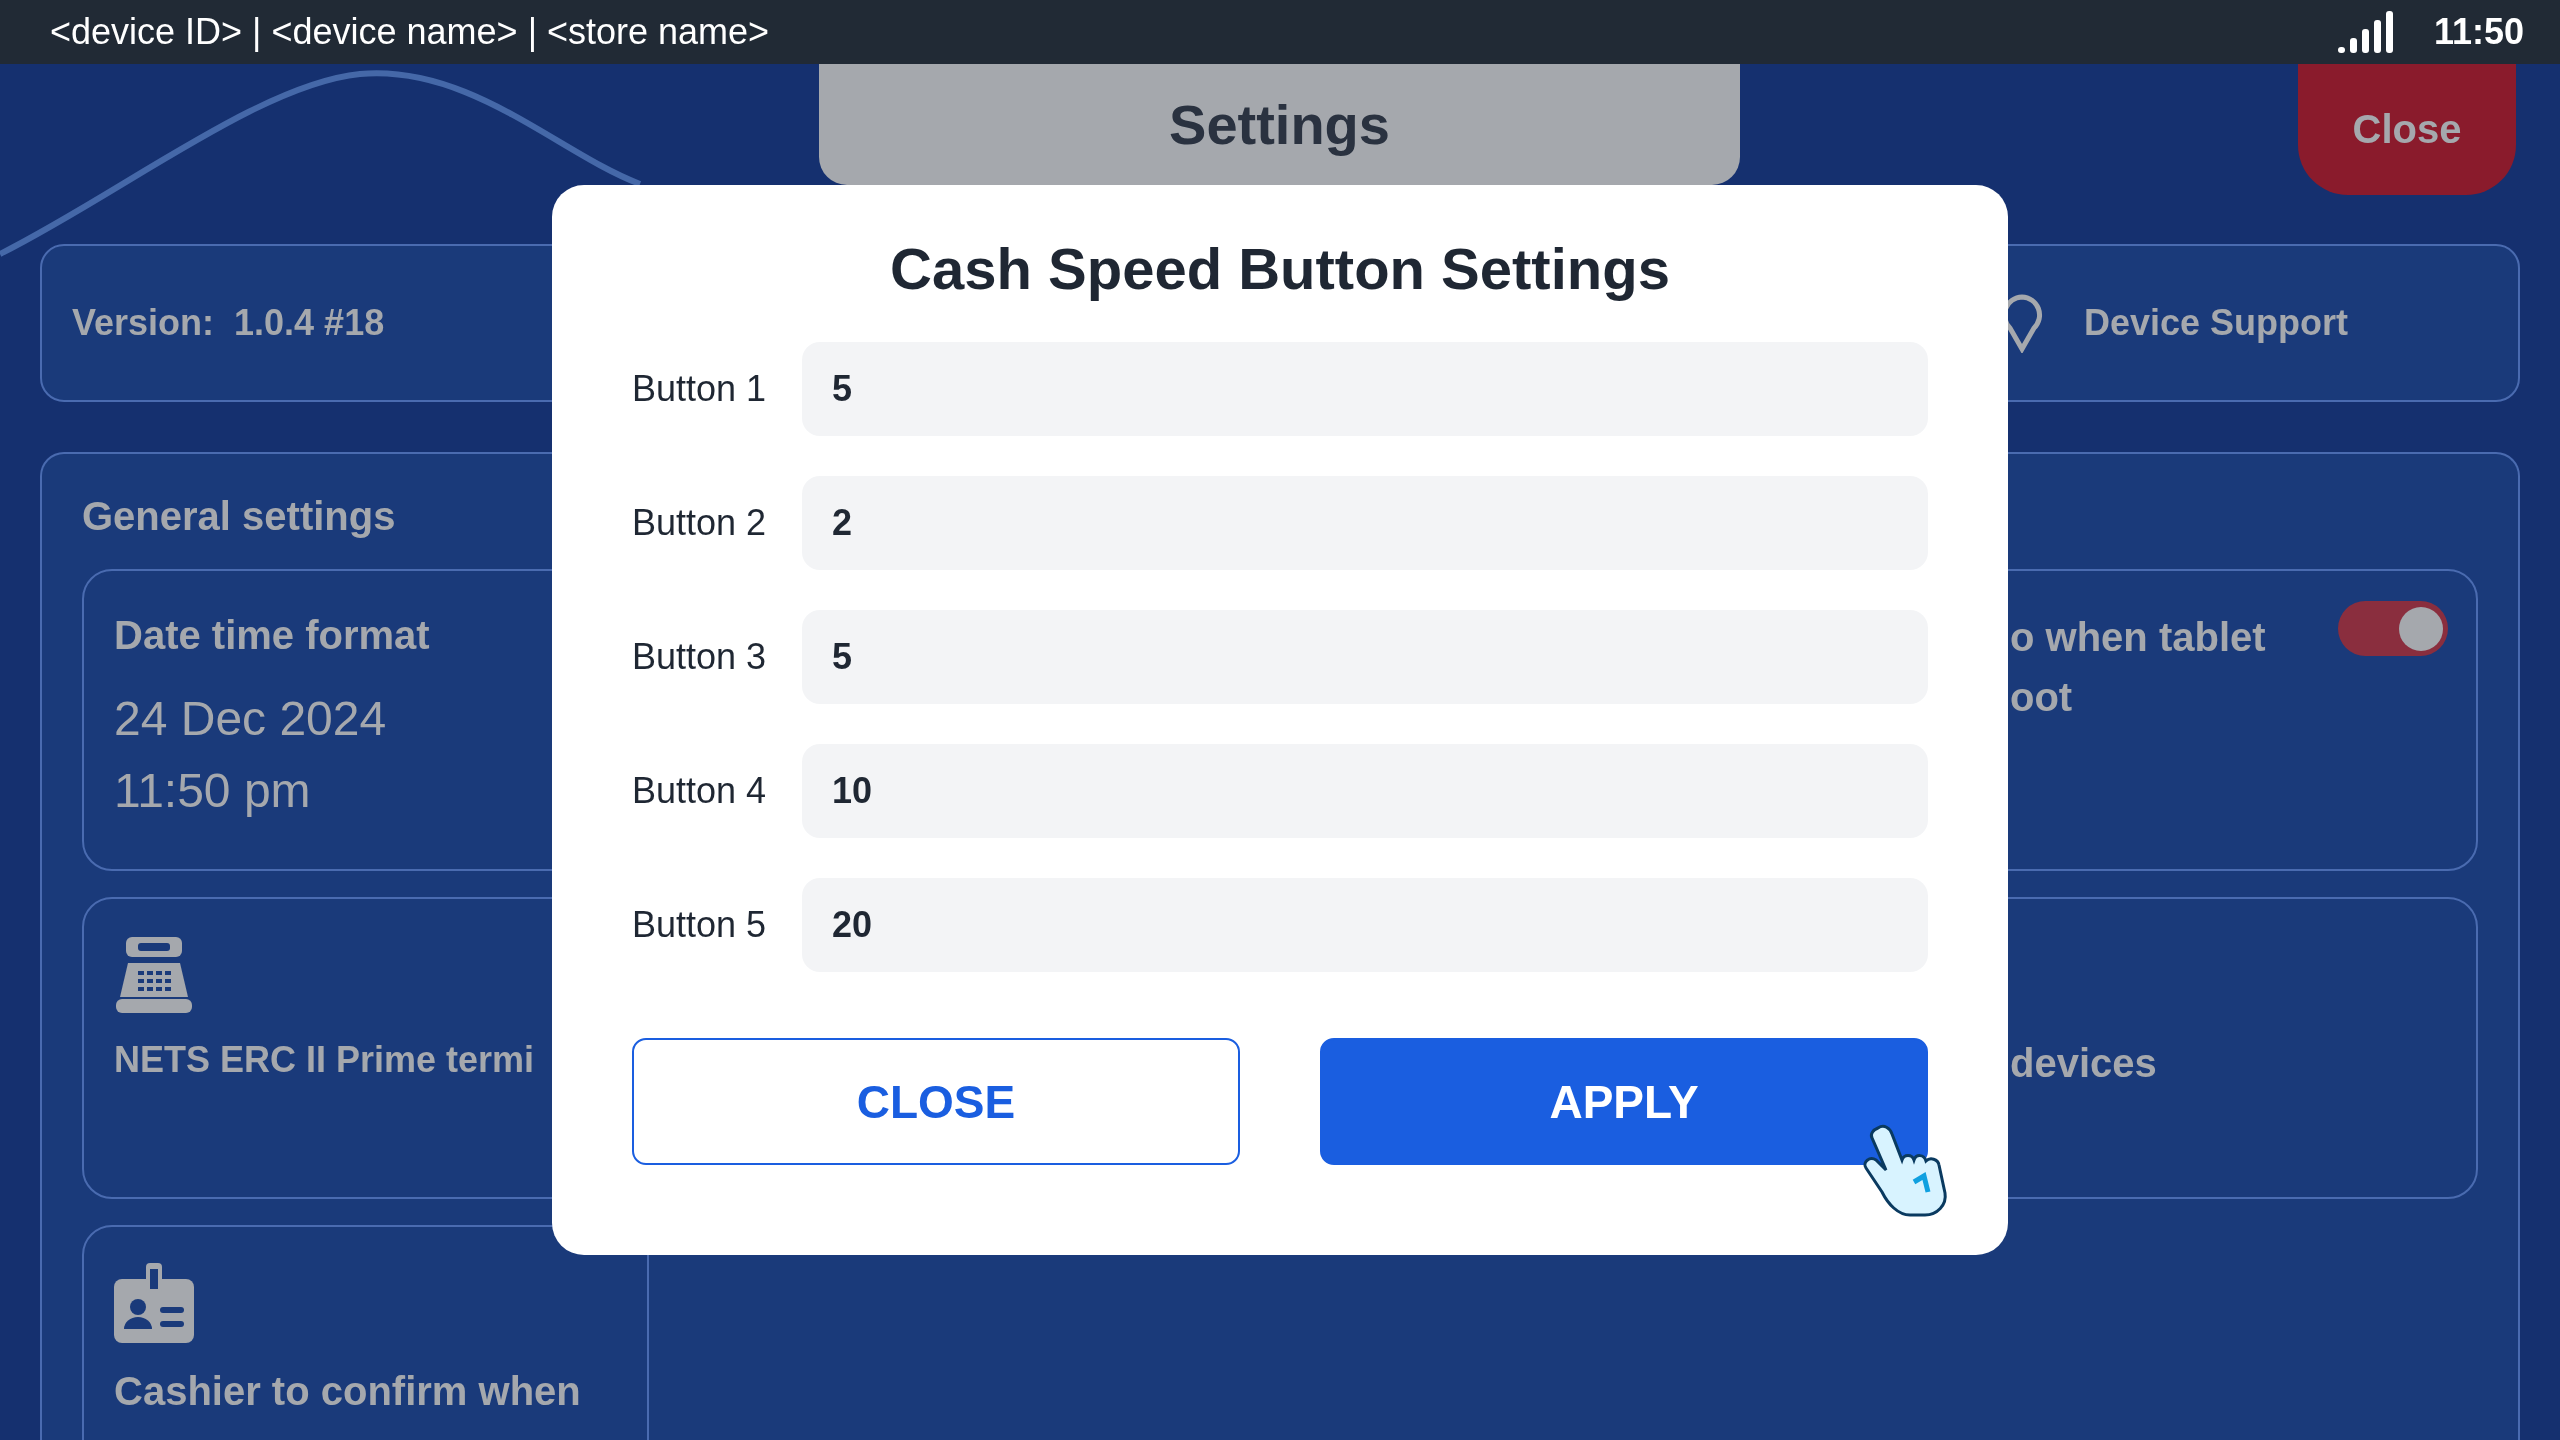 The width and height of the screenshot is (2560, 1440). I want to click on id-badge-icon, so click(154, 1303).